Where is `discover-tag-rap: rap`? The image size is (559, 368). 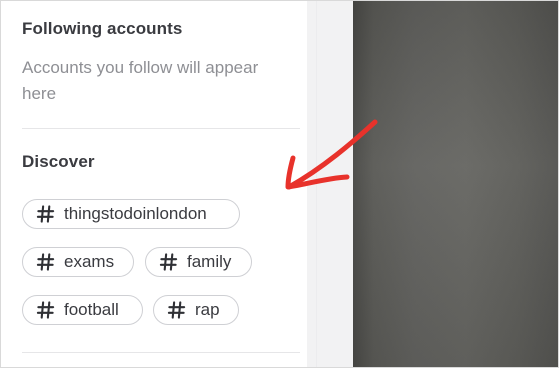
discover-tag-rap: rap is located at coordinates (196, 310).